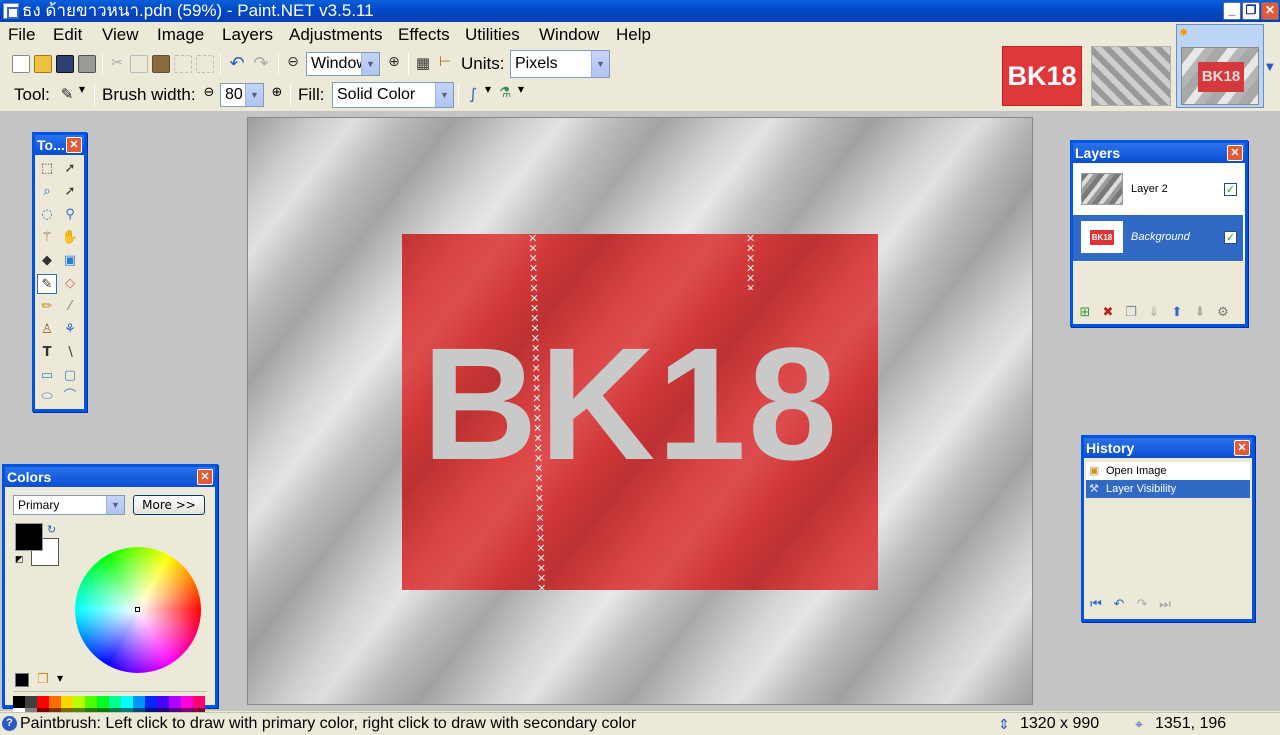  What do you see at coordinates (1232, 11) in the screenshot?
I see `minimize-button: _` at bounding box center [1232, 11].